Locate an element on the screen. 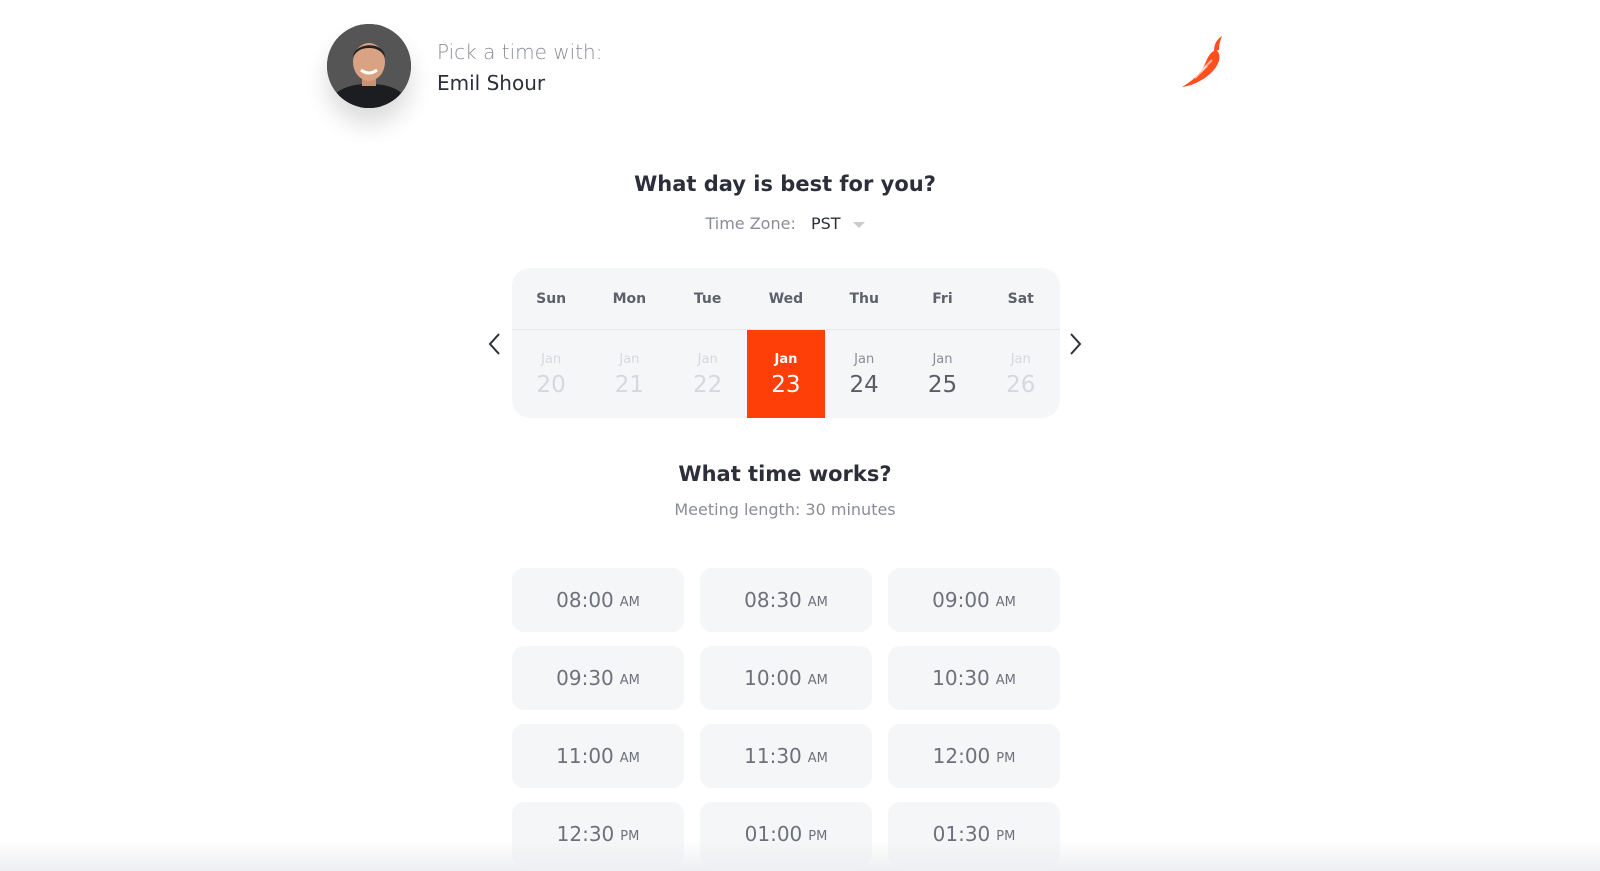 The image size is (1600, 871). time-slot-button: 11:30 AM is located at coordinates (786, 756).